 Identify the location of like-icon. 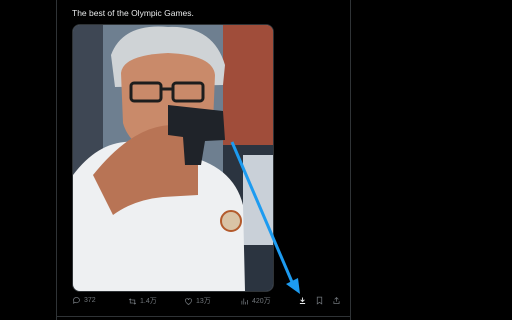
(188, 301).